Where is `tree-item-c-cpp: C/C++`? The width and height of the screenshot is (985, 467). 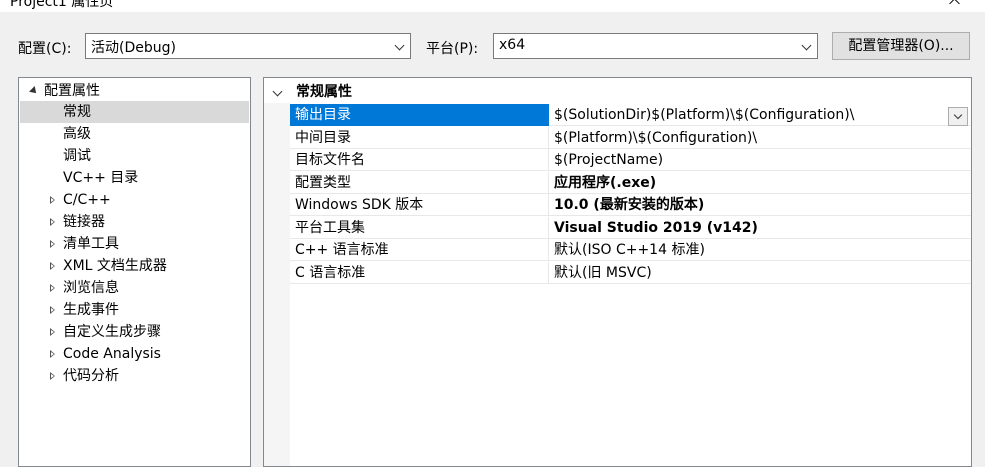
tree-item-c-cpp: C/C++ is located at coordinates (134, 200).